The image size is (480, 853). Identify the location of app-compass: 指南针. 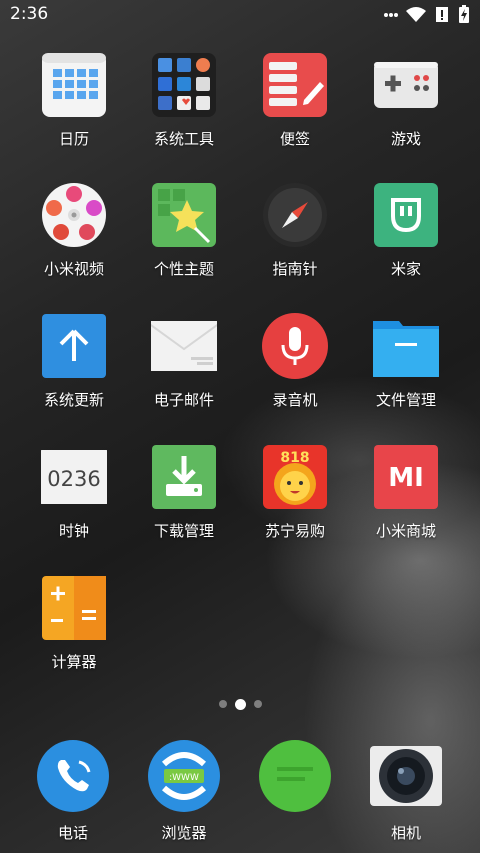
(295, 230).